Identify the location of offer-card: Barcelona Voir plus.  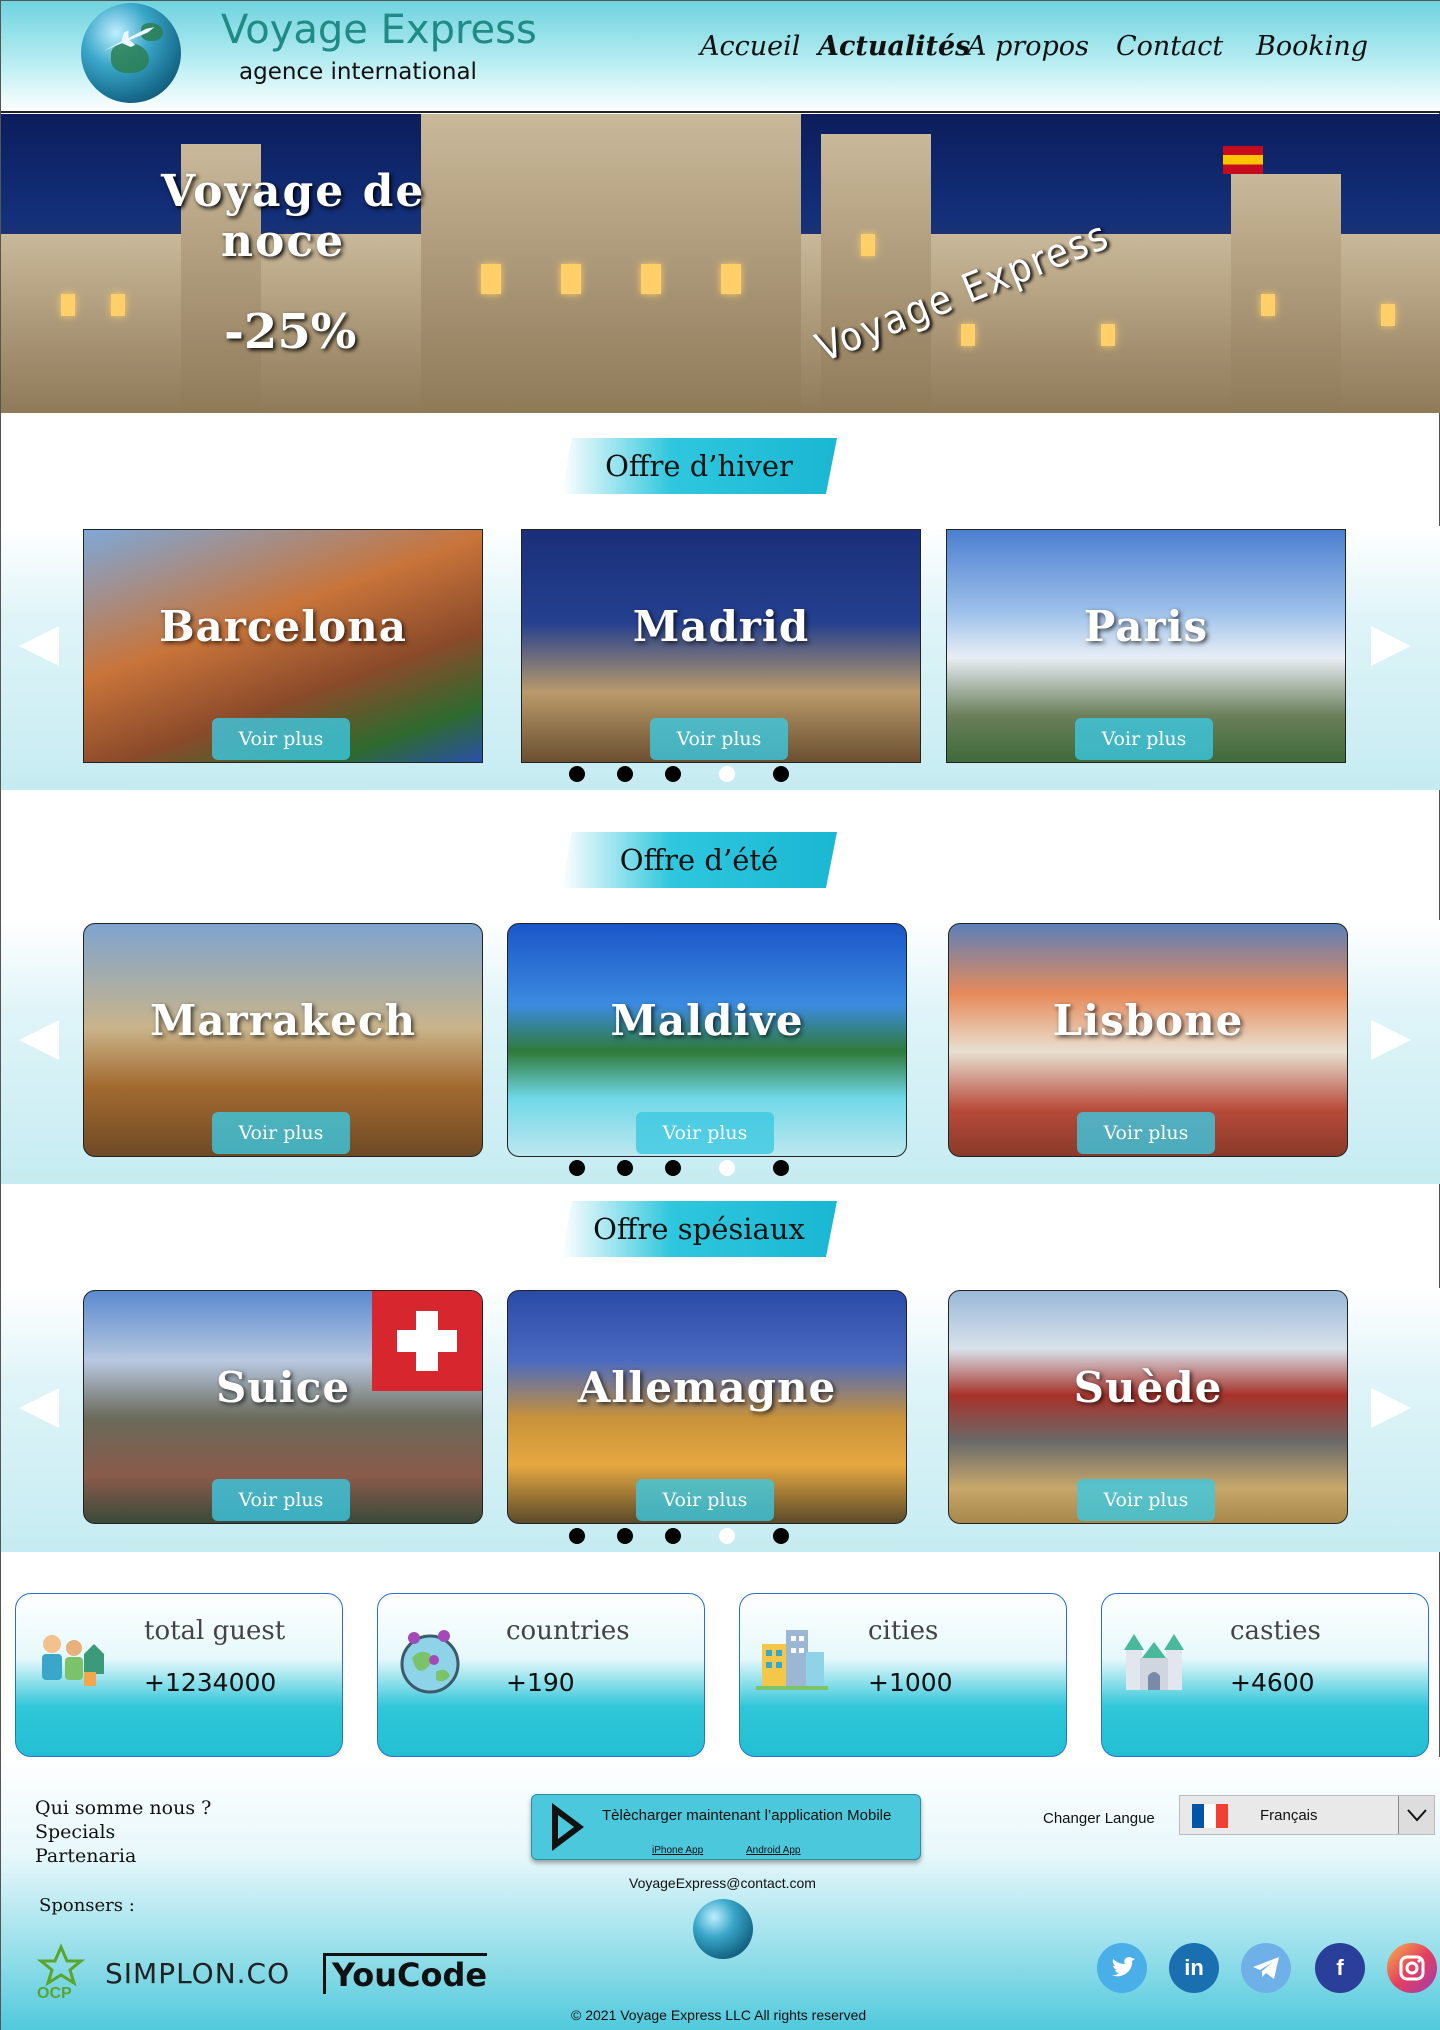
(283, 646).